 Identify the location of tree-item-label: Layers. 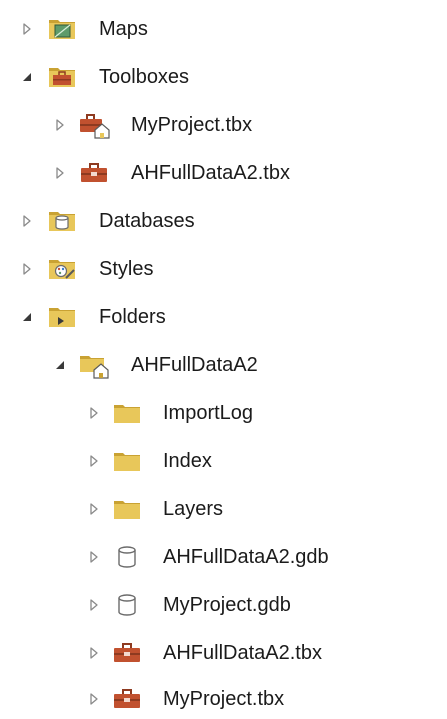
(193, 509).